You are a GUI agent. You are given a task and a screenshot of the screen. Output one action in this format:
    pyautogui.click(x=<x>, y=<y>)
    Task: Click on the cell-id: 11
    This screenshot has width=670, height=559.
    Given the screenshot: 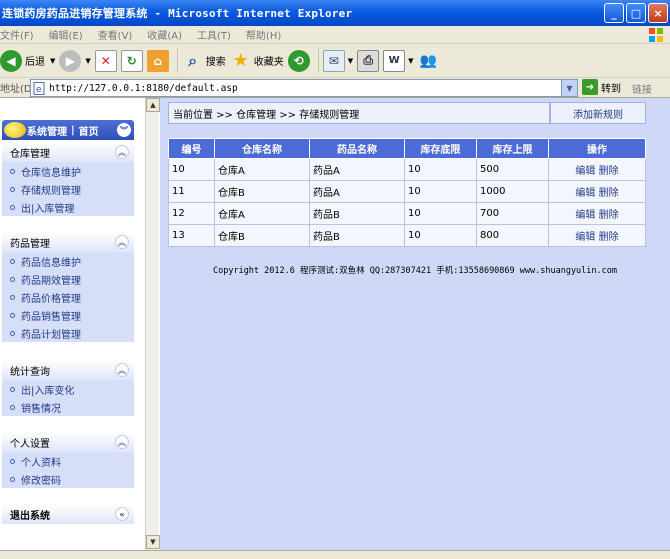 What is the action you would take?
    pyautogui.click(x=191, y=191)
    